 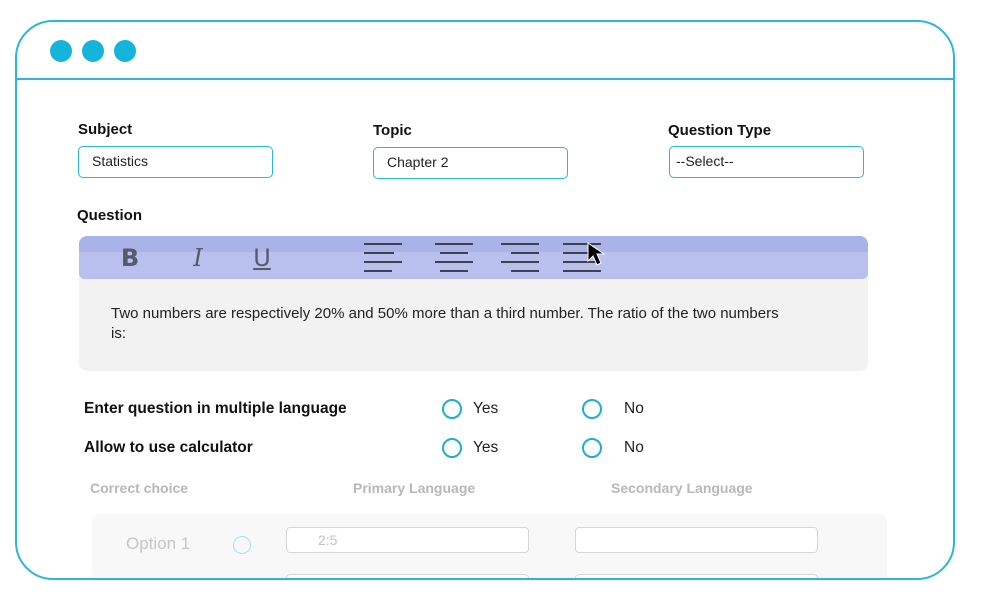 What do you see at coordinates (454, 257) in the screenshot?
I see `align-center-icon` at bounding box center [454, 257].